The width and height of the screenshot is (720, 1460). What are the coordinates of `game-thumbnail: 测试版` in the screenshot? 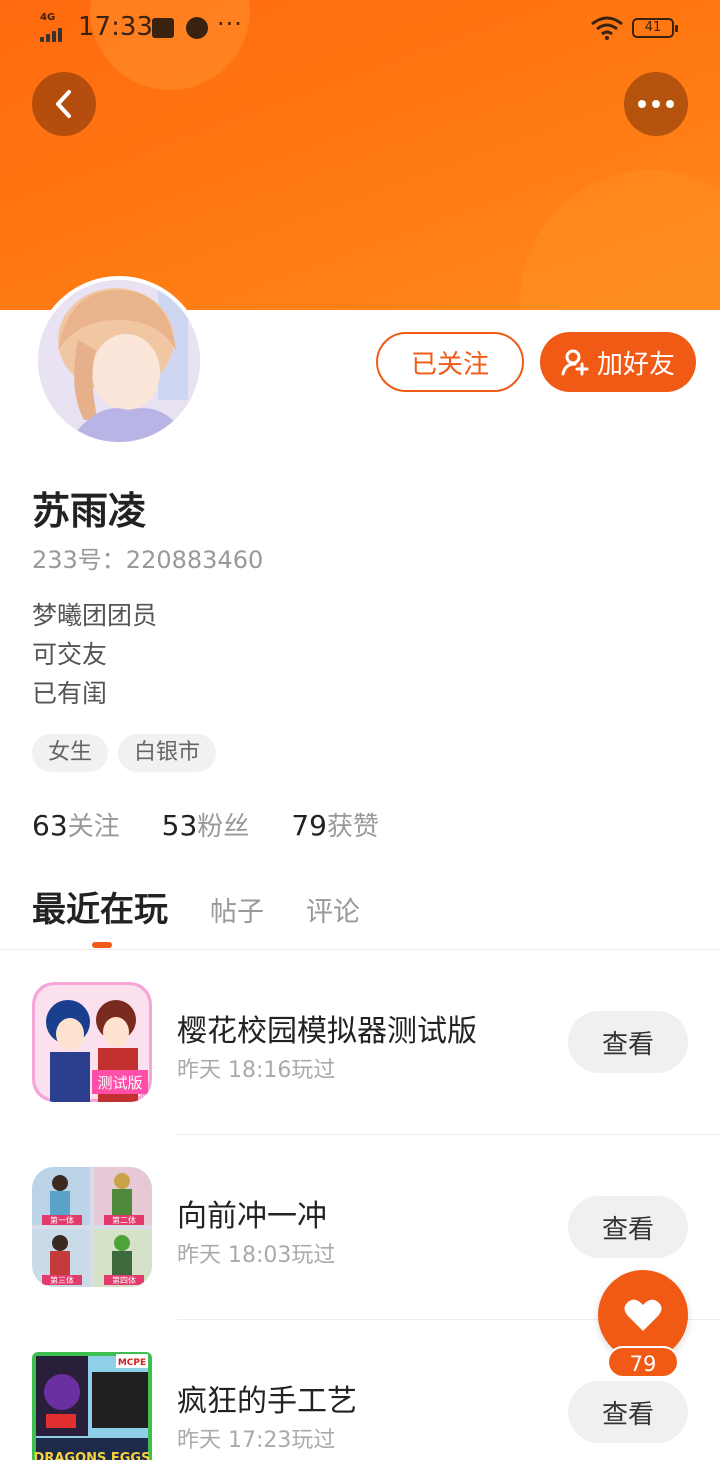 It's located at (92, 1042).